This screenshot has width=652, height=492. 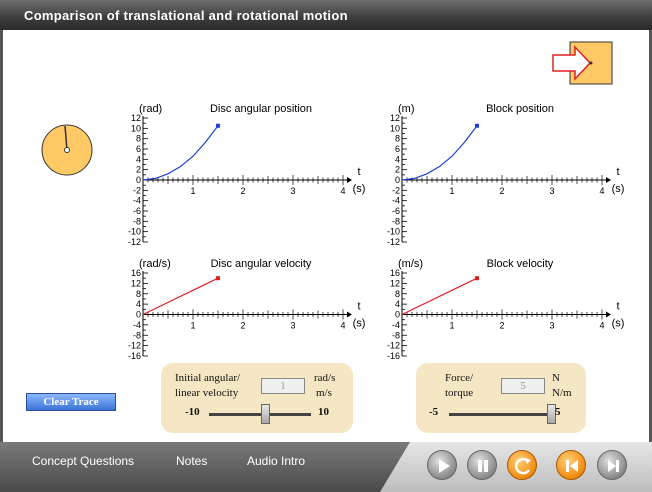 What do you see at coordinates (83, 461) in the screenshot?
I see `concept-questions-link: Concept Questions` at bounding box center [83, 461].